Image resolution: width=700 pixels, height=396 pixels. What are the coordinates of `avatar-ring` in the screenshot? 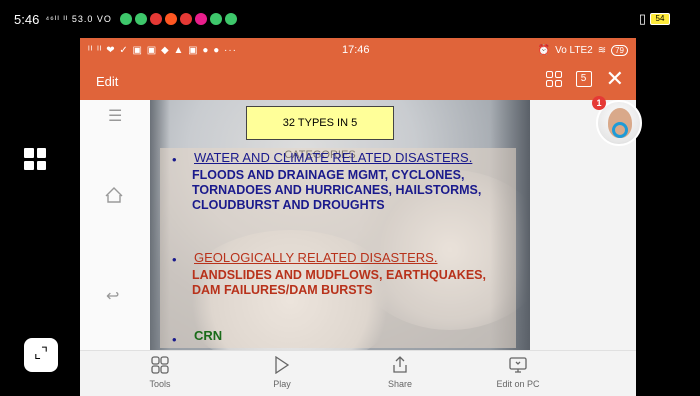 It's located at (620, 130).